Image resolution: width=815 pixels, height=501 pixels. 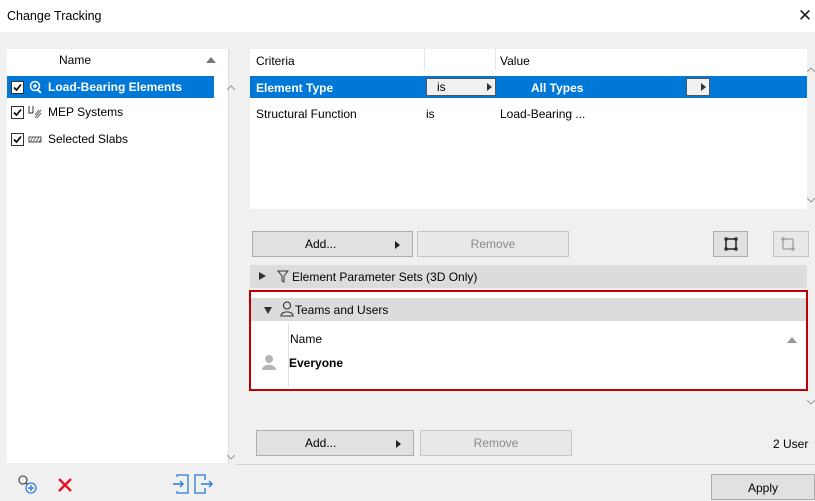 What do you see at coordinates (203, 484) in the screenshot?
I see `export-icon` at bounding box center [203, 484].